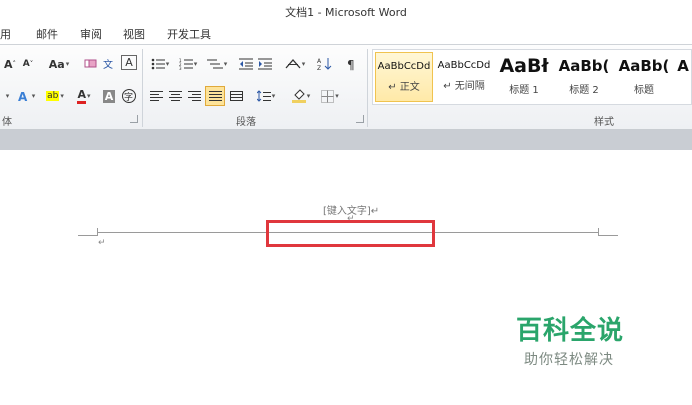 The height and width of the screenshot is (405, 692). I want to click on style-name: ↵ 正文, so click(404, 87).